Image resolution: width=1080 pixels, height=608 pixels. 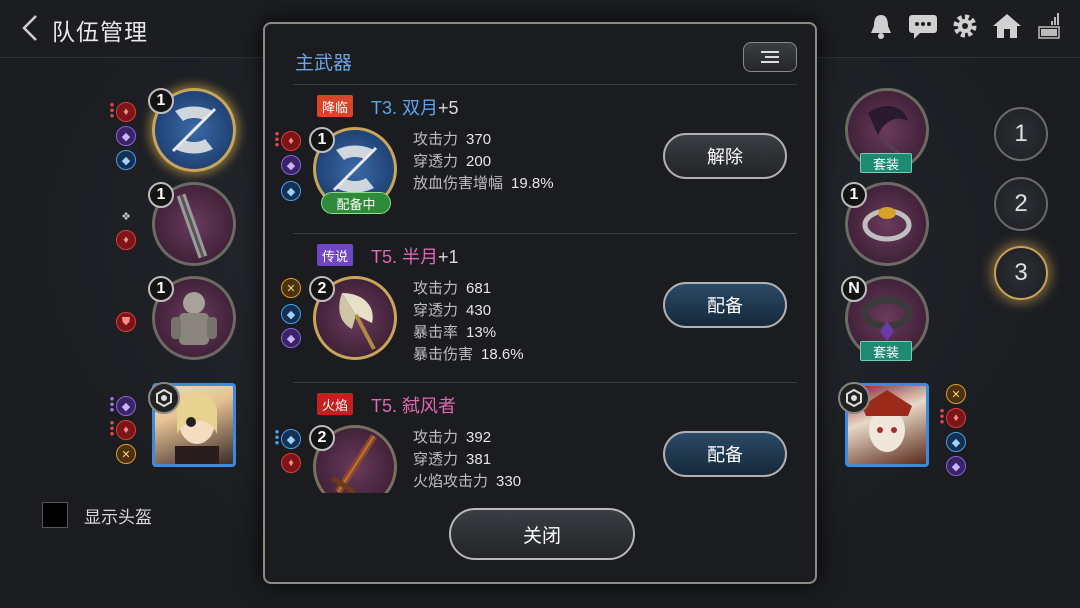 What do you see at coordinates (324, 63) in the screenshot?
I see `modal-title: 主武器` at bounding box center [324, 63].